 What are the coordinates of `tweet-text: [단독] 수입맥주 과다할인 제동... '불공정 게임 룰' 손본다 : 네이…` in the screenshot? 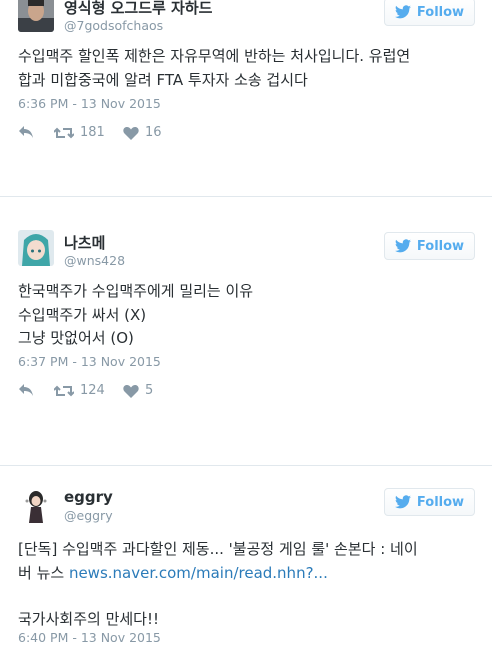 It's located at (248, 585).